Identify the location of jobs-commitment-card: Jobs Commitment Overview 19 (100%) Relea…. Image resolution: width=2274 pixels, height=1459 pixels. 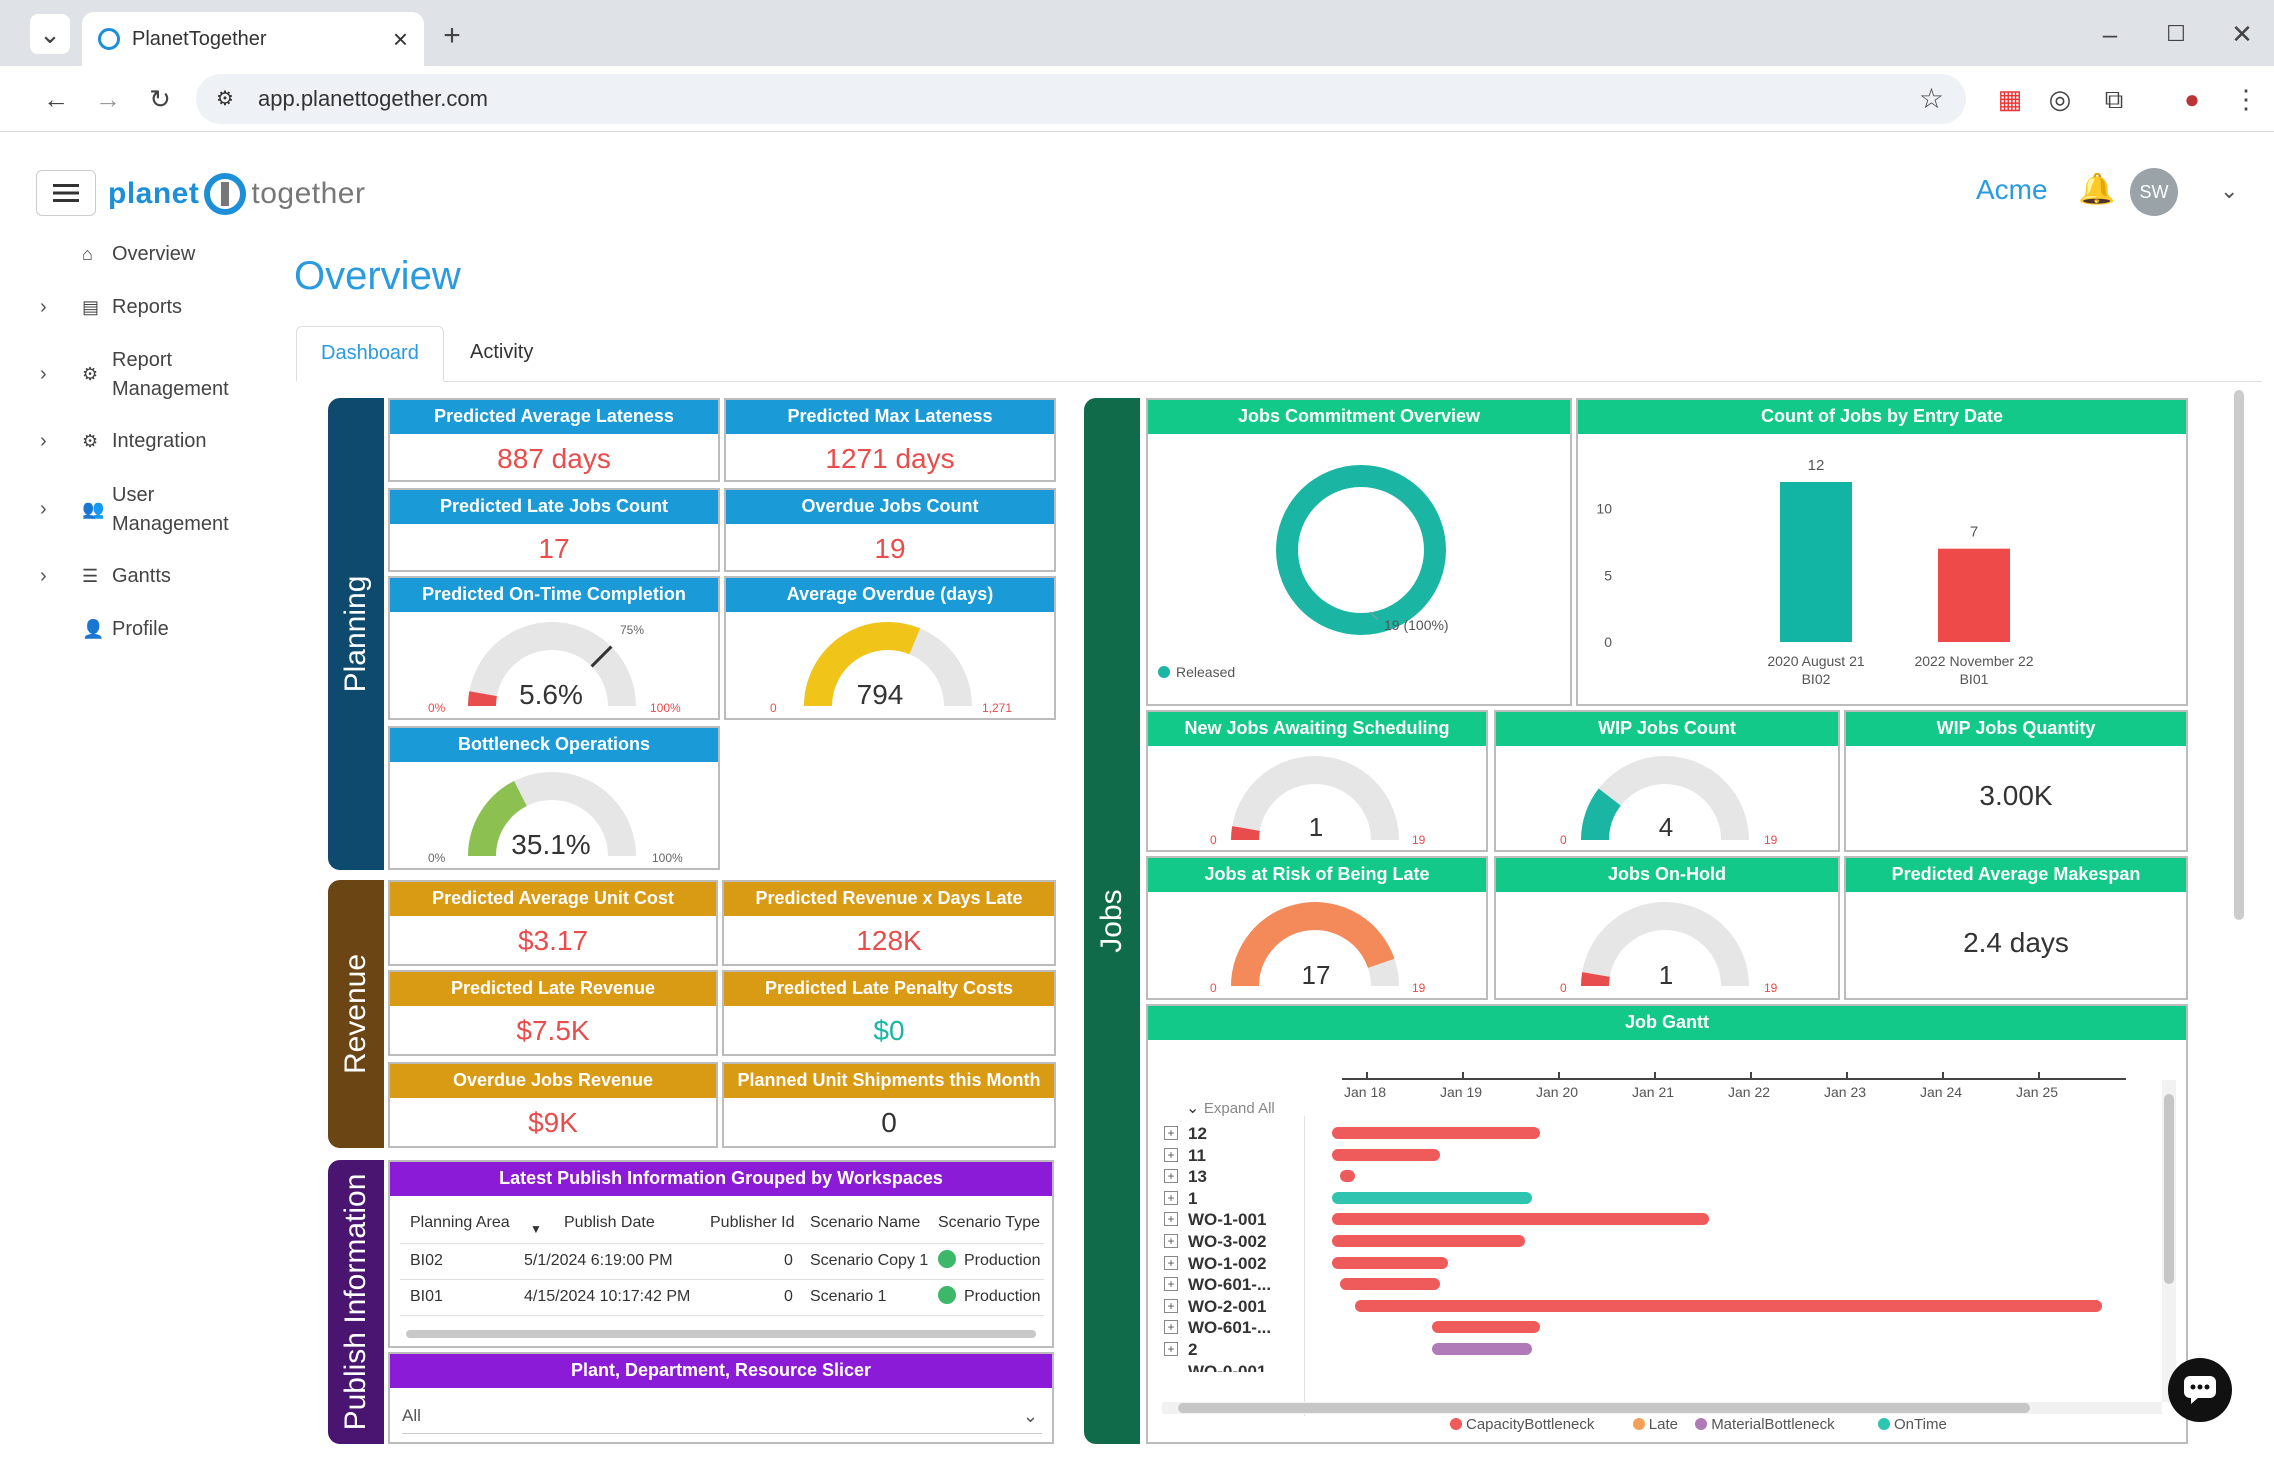
(1359, 552).